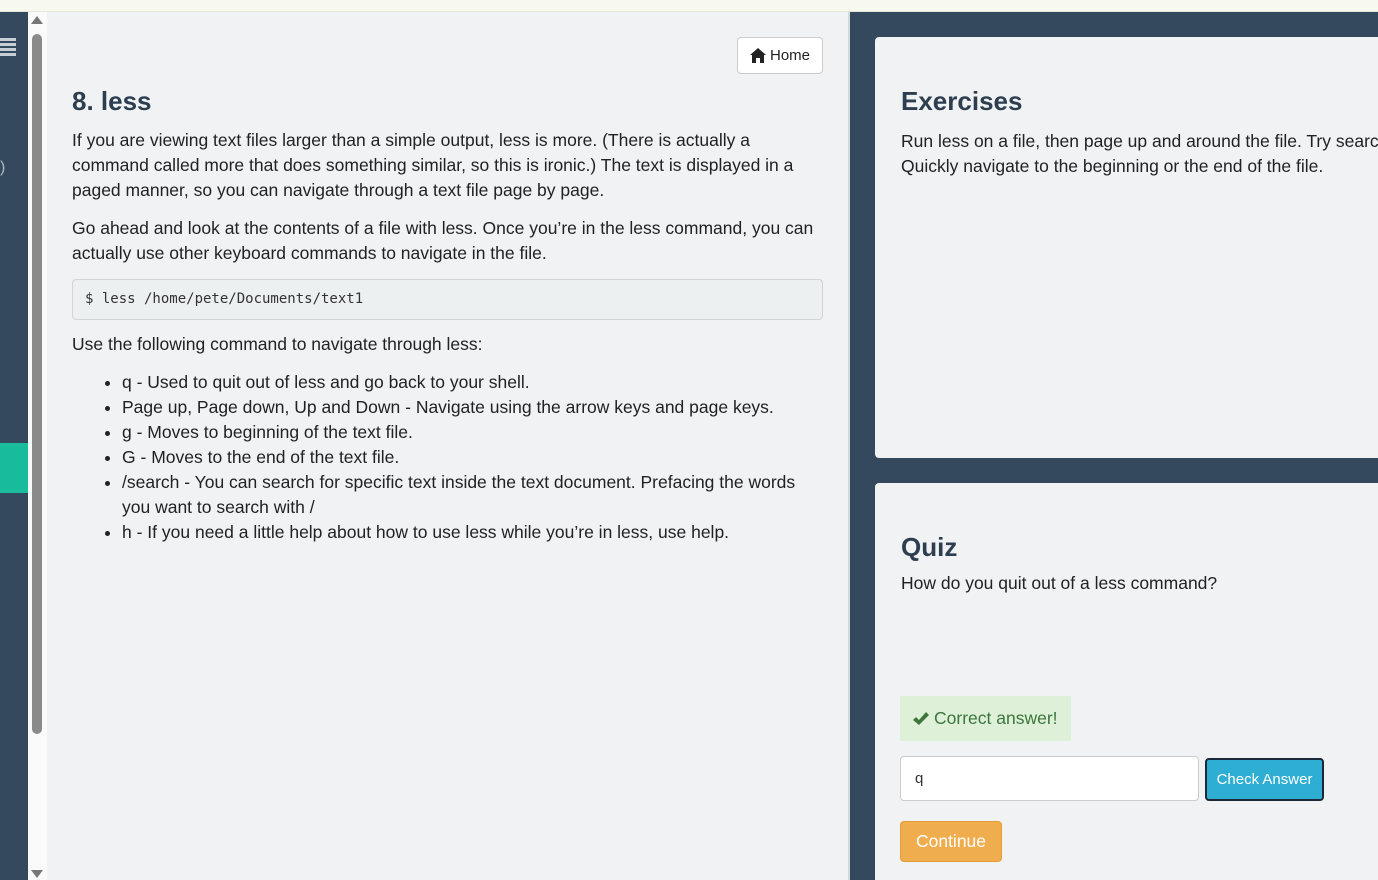 Image resolution: width=1378 pixels, height=880 pixels. Describe the element at coordinates (1059, 583) in the screenshot. I see `quiz-question: How do you quit out of a less command?` at that location.